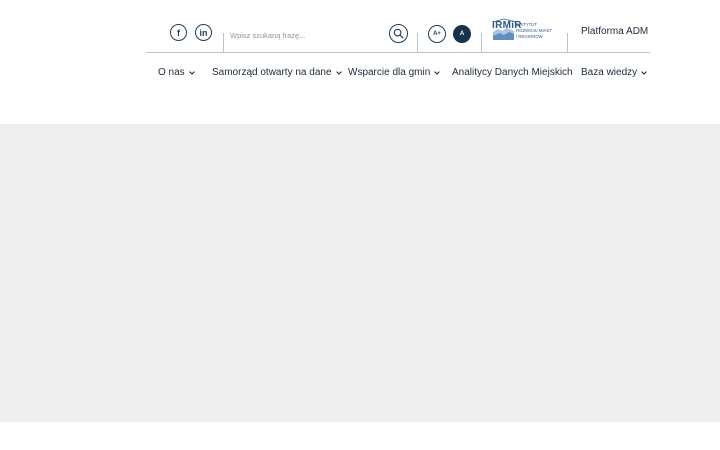 Image resolution: width=720 pixels, height=450 pixels. I want to click on nav-item-label: O nas, so click(171, 72).